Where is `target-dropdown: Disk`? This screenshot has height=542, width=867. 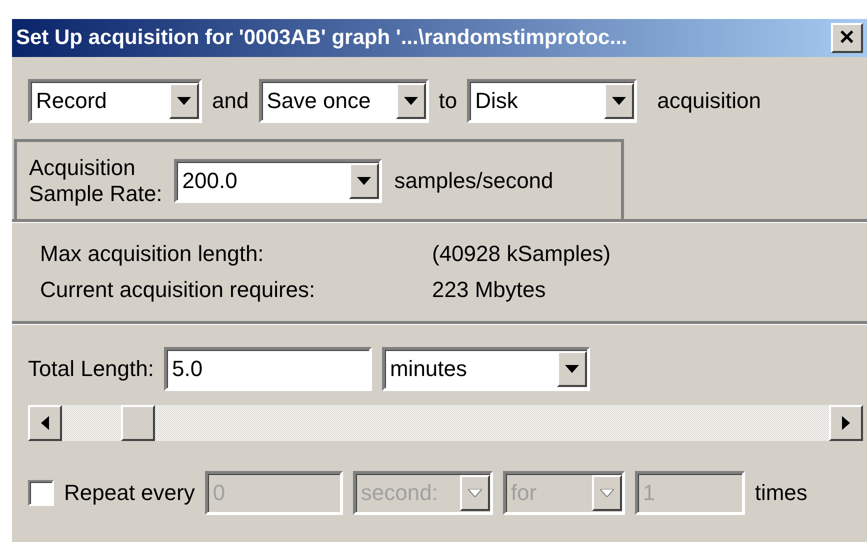
target-dropdown: Disk is located at coordinates (552, 101).